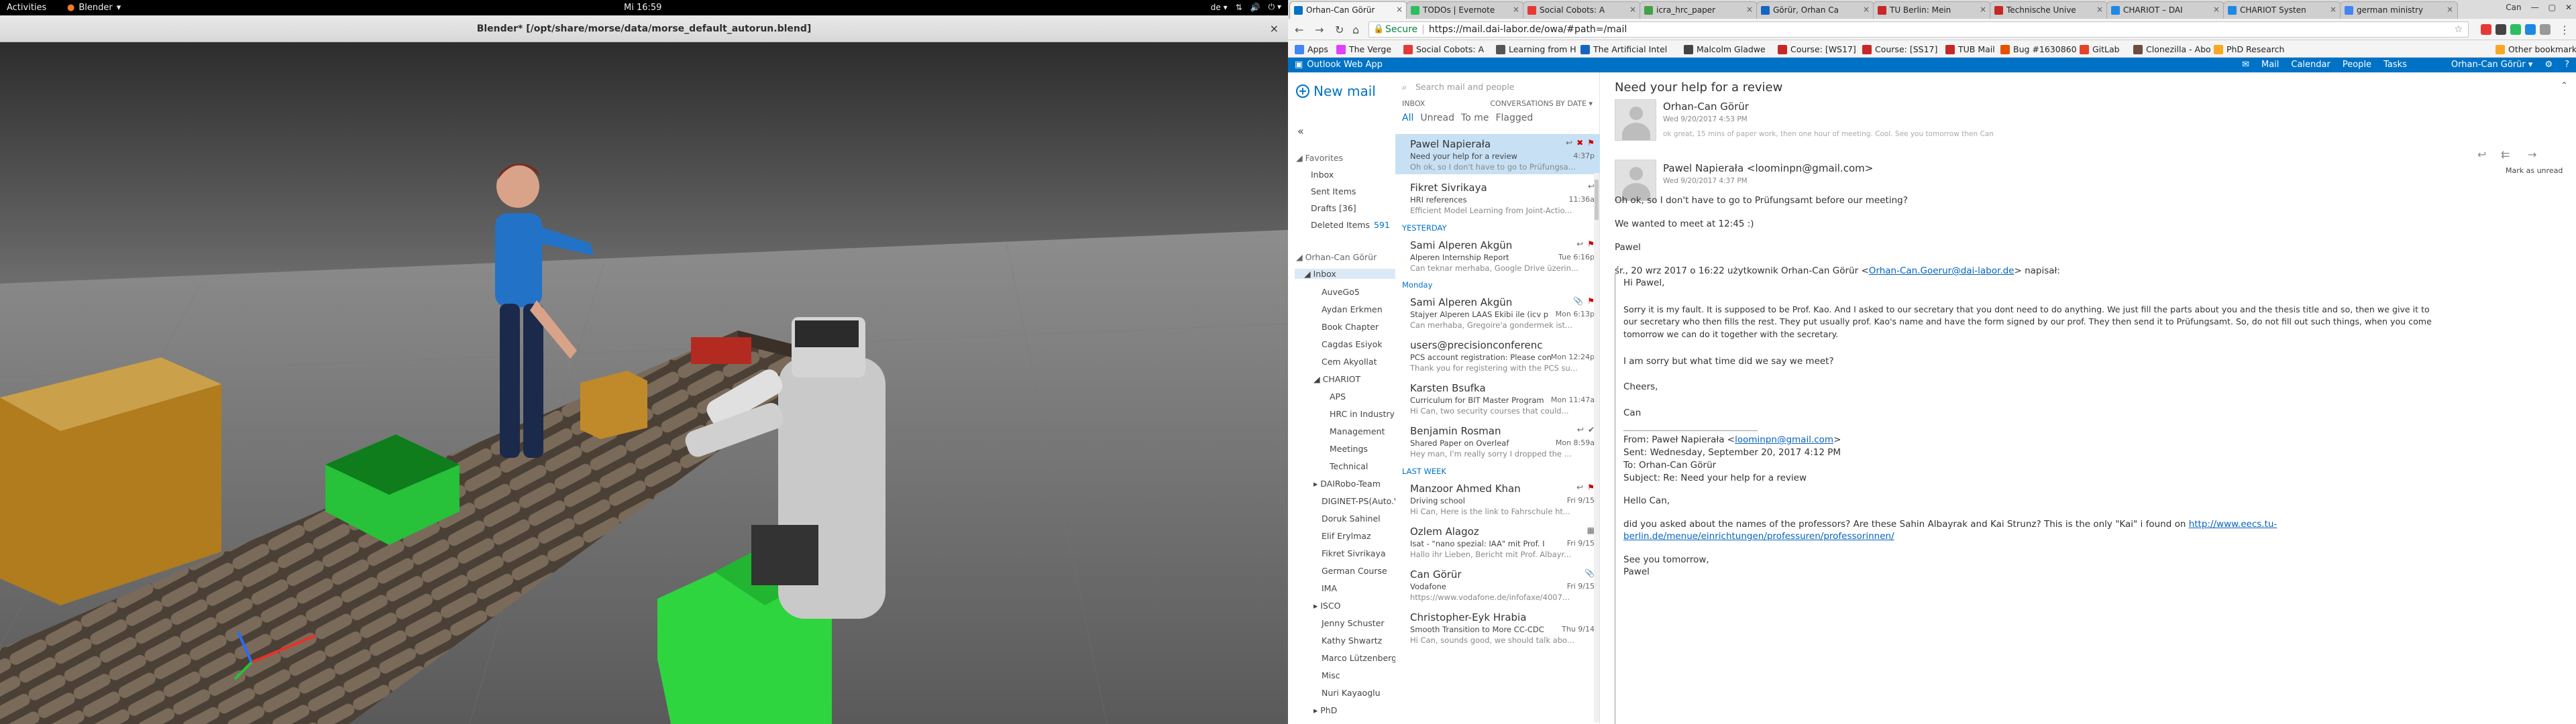 The height and width of the screenshot is (724, 2576). I want to click on search-input: ⌕ Search mail and people, so click(1497, 87).